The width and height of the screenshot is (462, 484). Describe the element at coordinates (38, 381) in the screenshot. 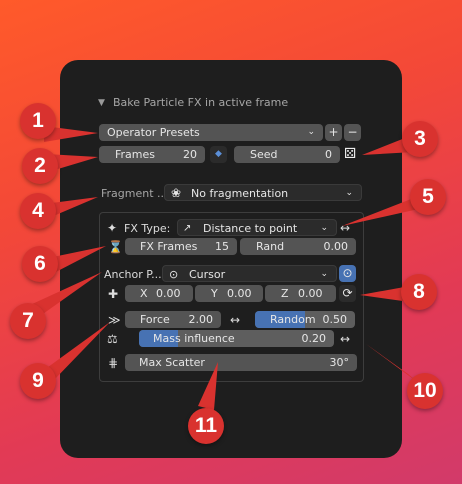

I see `callout-badge-9: 9` at that location.